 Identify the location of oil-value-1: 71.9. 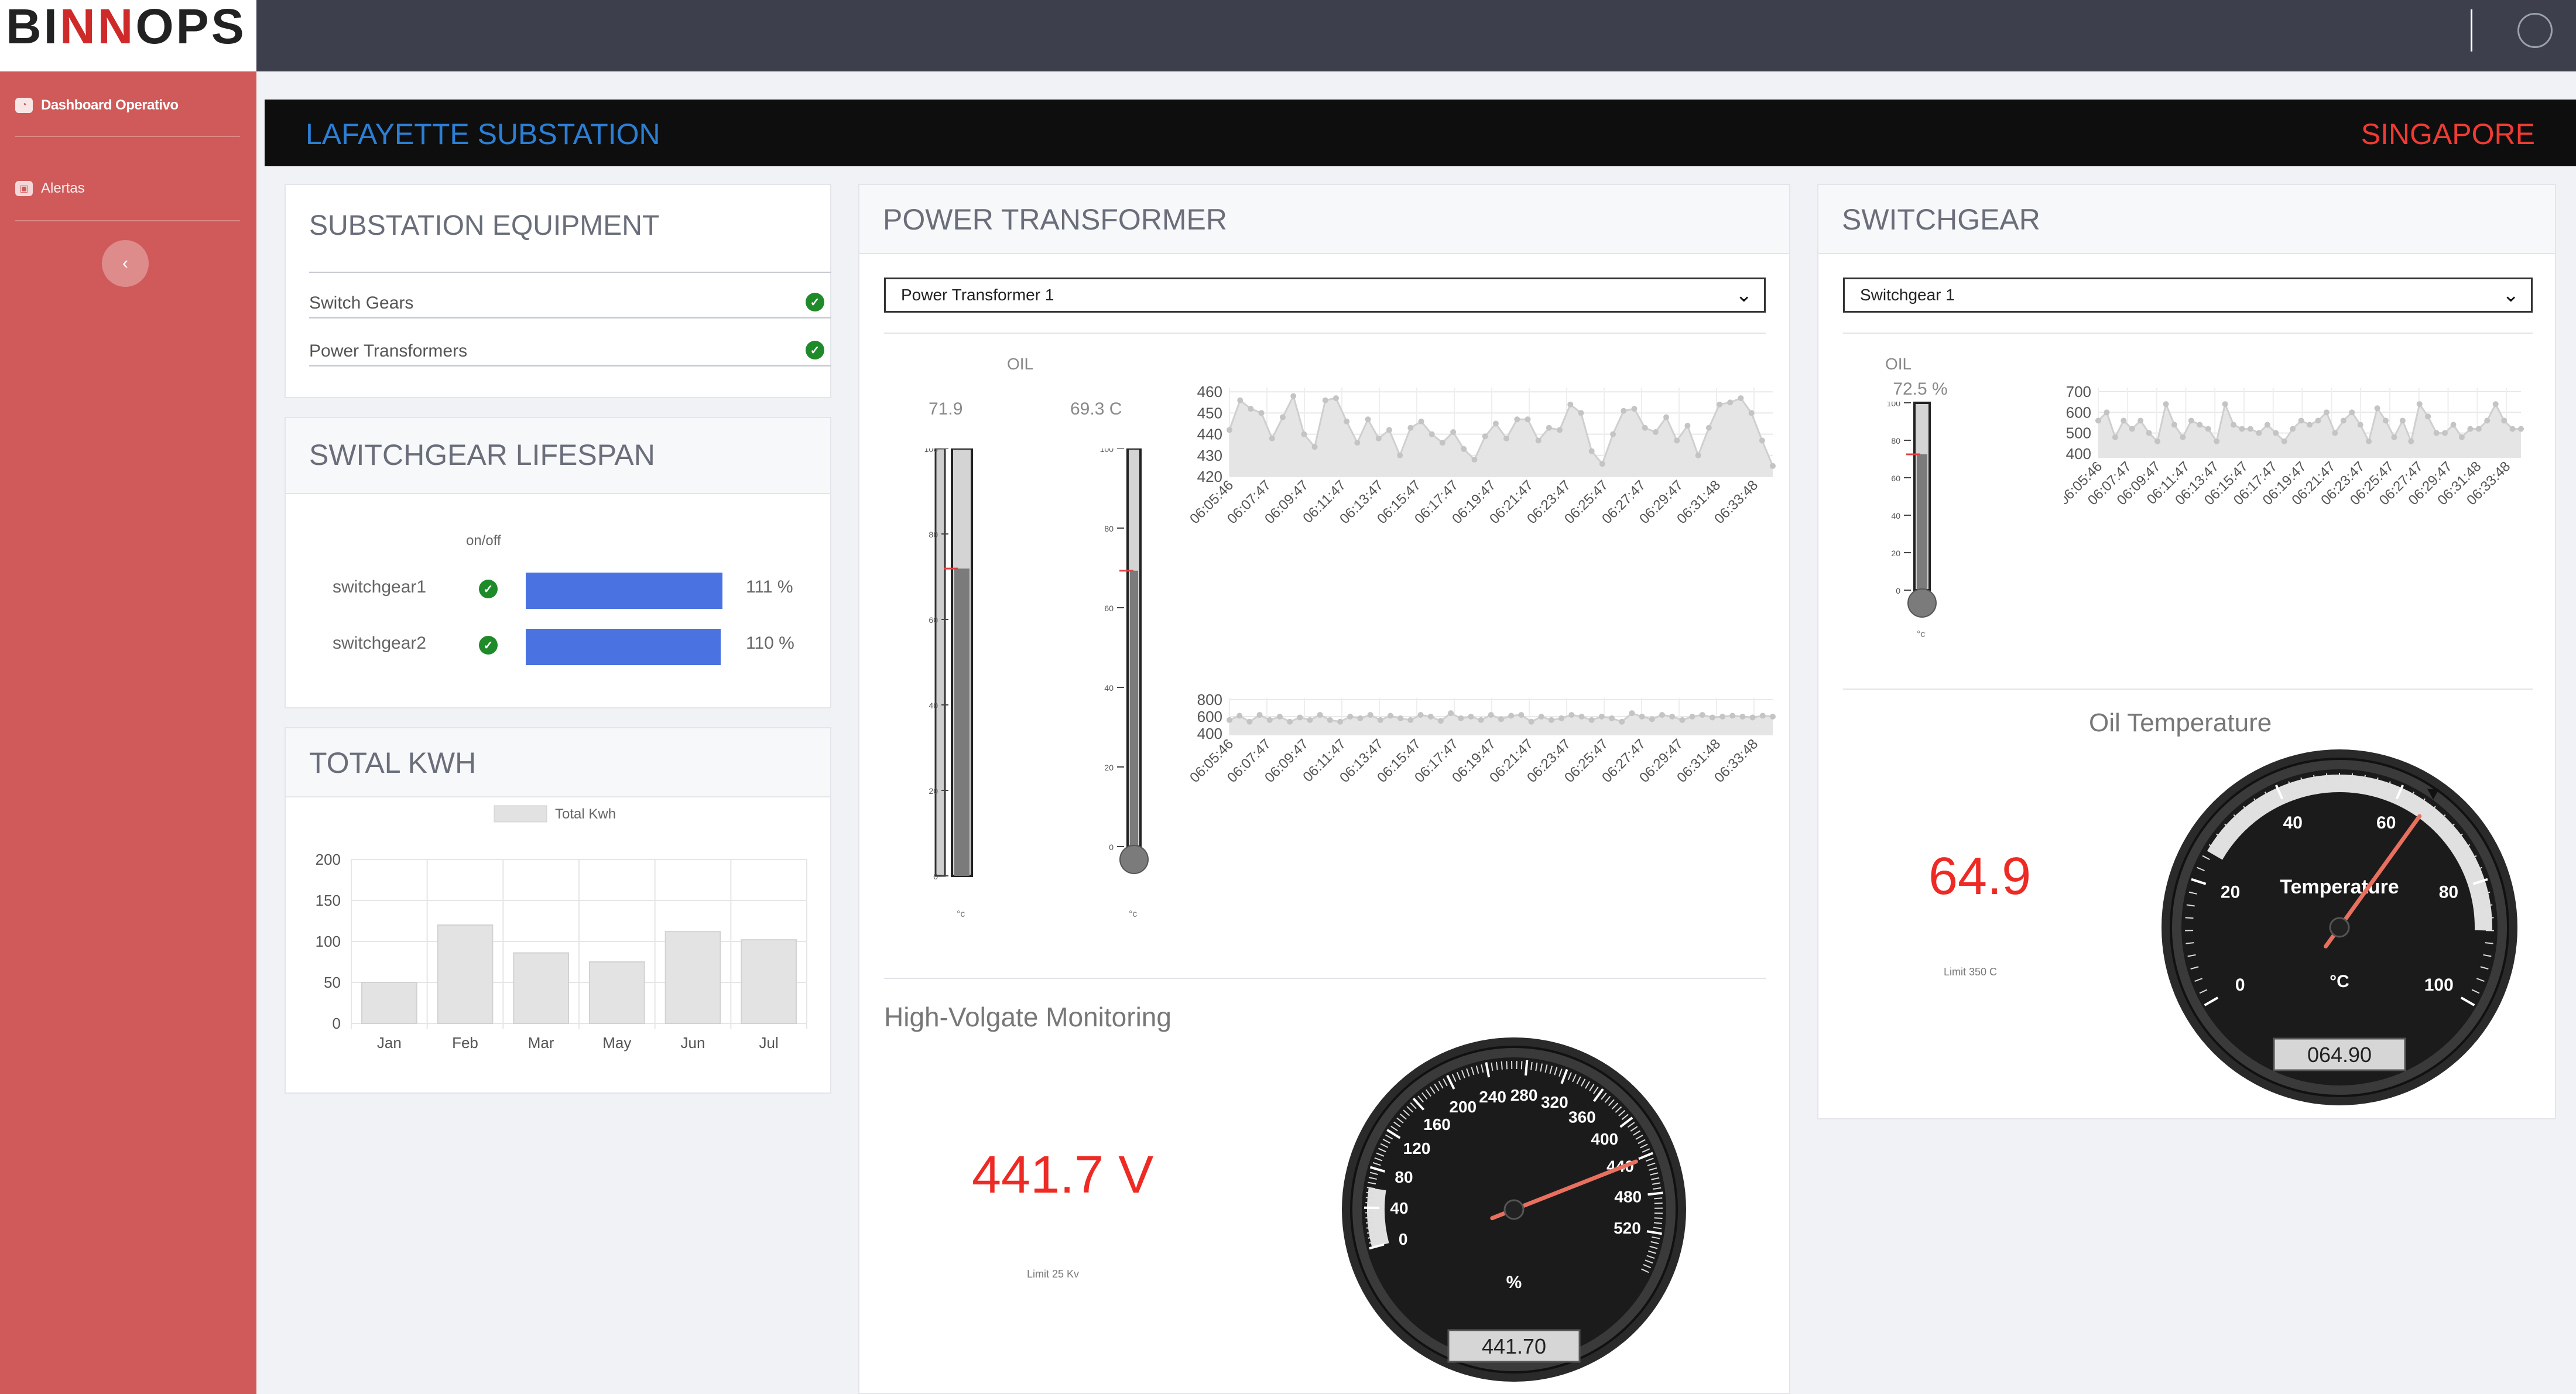
(946, 409).